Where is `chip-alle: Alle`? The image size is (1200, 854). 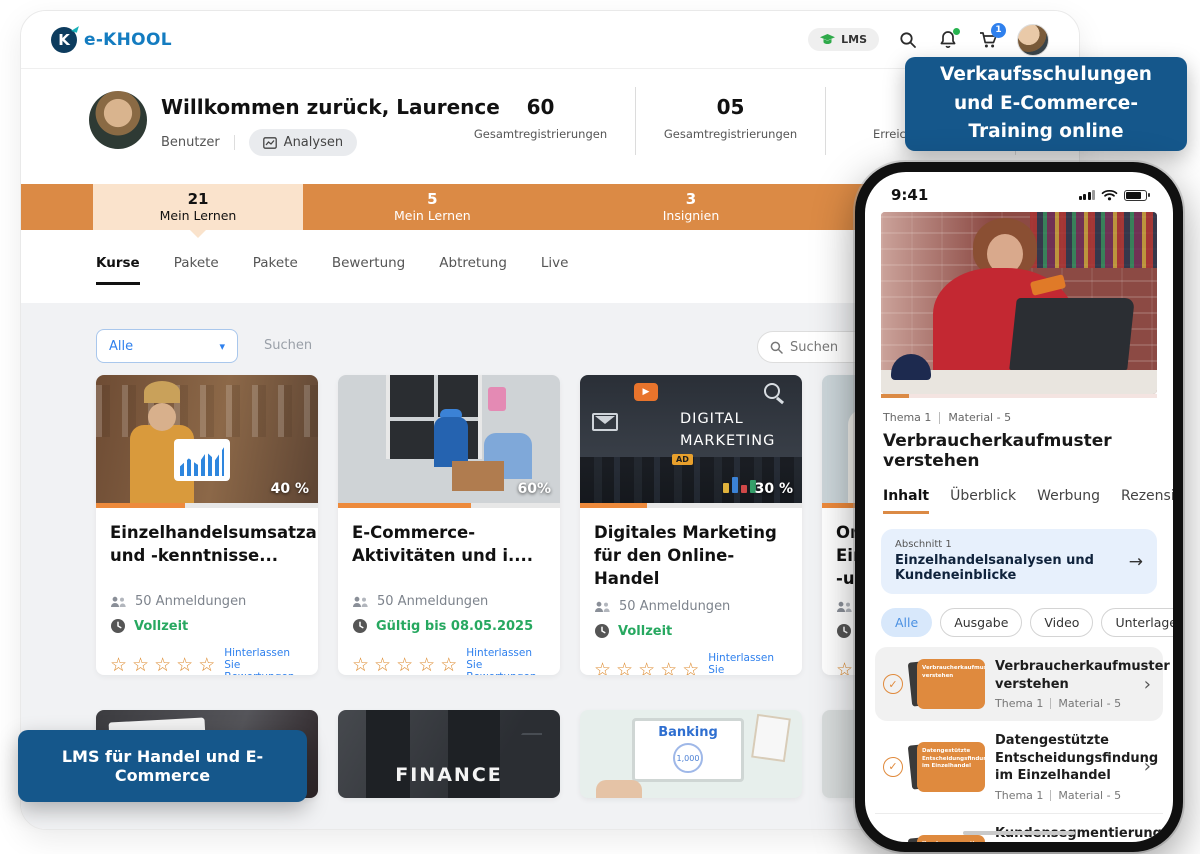 chip-alle: Alle is located at coordinates (907, 622).